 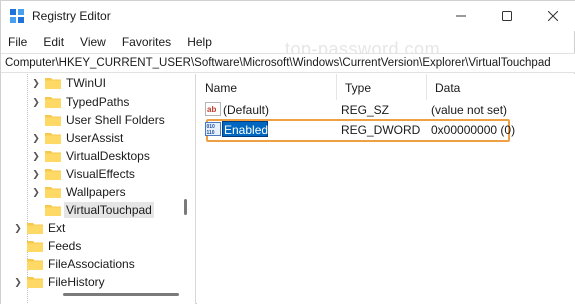 I want to click on svg-text: 110, so click(x=211, y=133).